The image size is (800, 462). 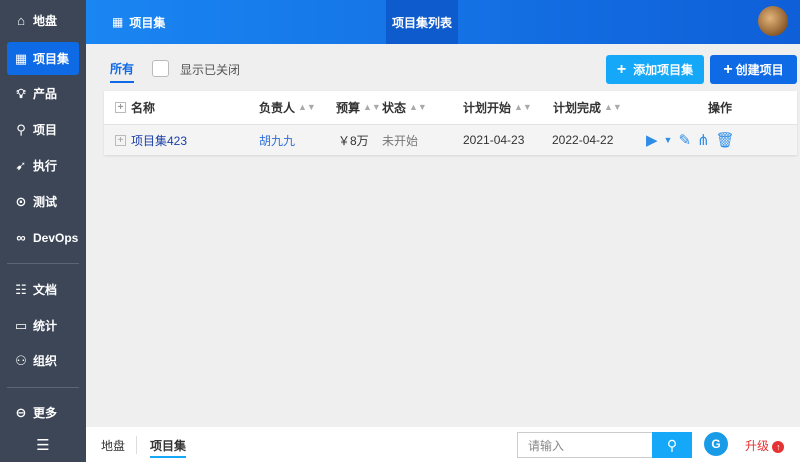 I want to click on sidebar-item-more: ⊖ 更多, so click(x=43, y=412).